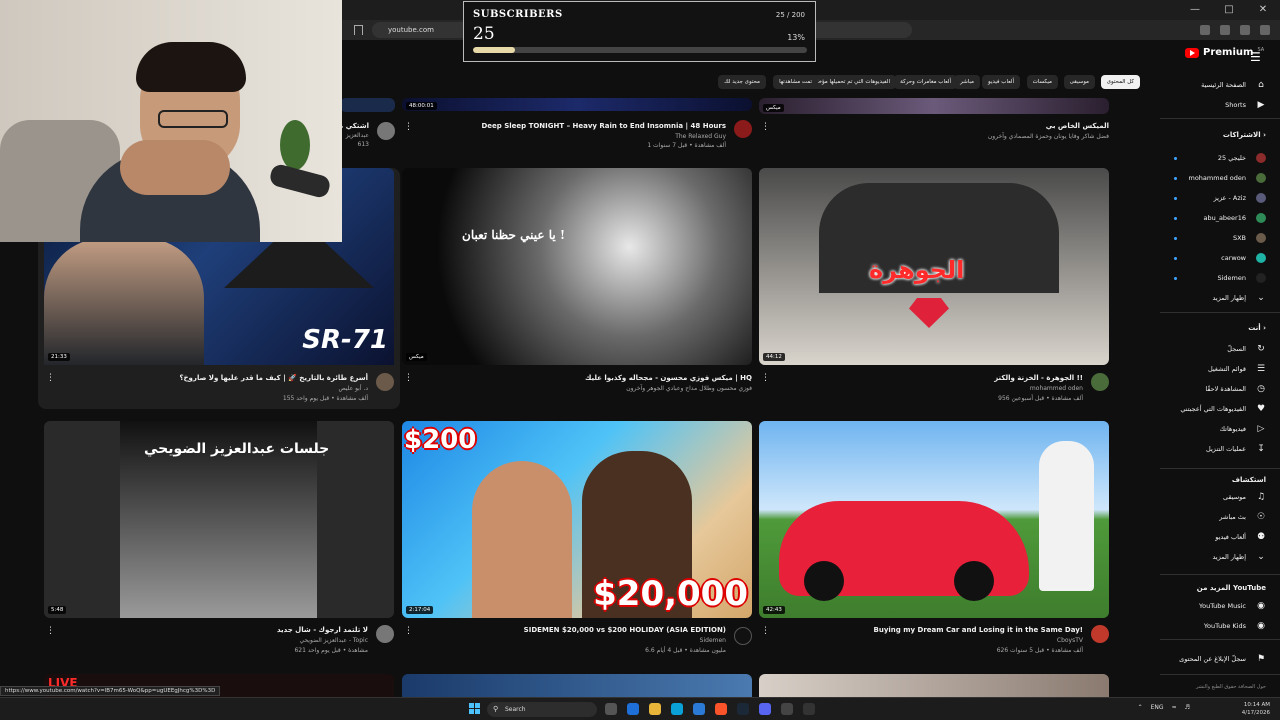 The width and height of the screenshot is (1280, 720). Describe the element at coordinates (322, 630) in the screenshot. I see `video-title: لا تلتمد ارجوك - شال جديد` at that location.